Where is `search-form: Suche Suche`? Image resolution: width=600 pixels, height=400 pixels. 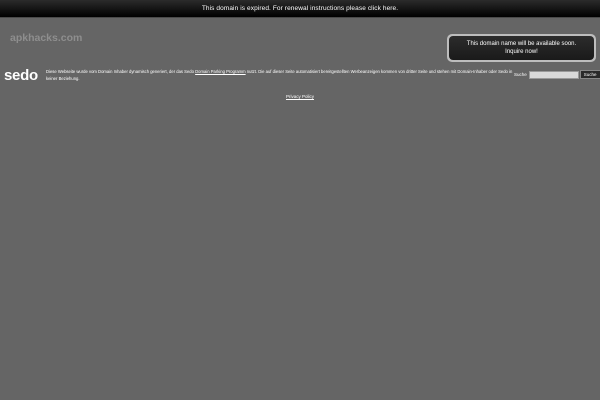 search-form: Suche Suche is located at coordinates (557, 74).